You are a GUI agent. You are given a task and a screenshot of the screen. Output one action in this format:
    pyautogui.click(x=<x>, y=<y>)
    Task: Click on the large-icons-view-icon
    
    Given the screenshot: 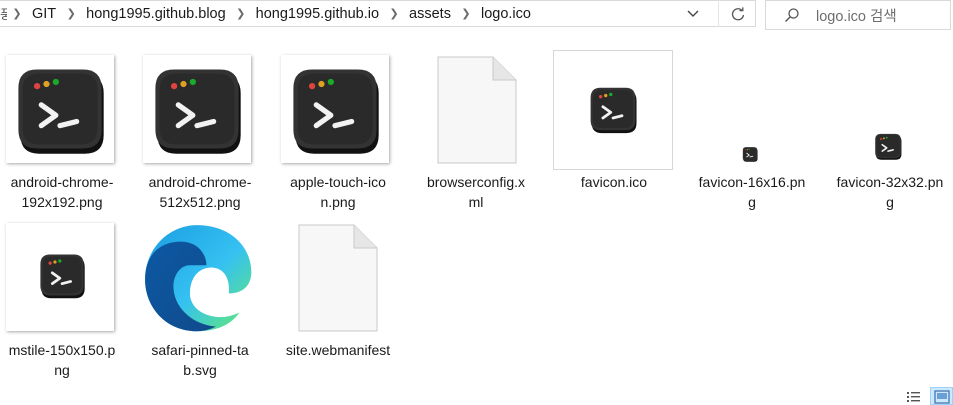 What is the action you would take?
    pyautogui.click(x=942, y=397)
    